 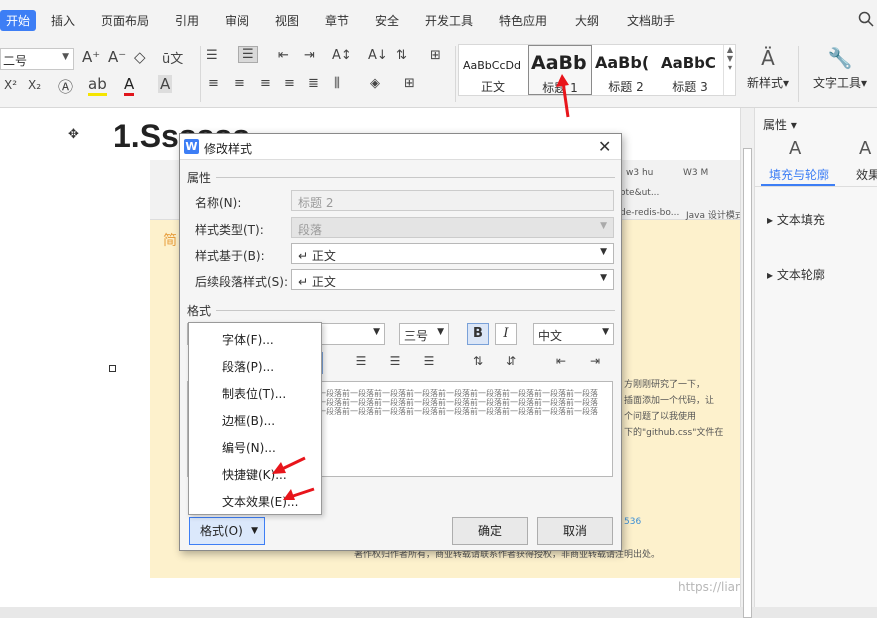 I want to click on align-right-icon: ☰, so click(x=429, y=364).